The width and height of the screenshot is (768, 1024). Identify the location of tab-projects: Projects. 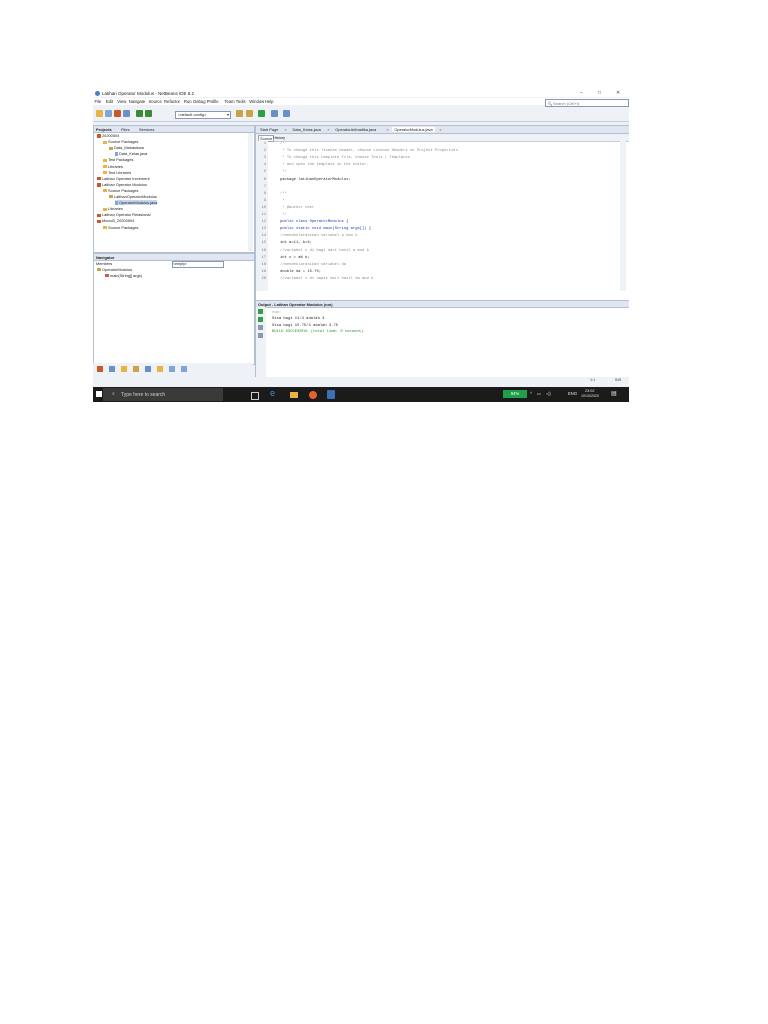
(104, 129).